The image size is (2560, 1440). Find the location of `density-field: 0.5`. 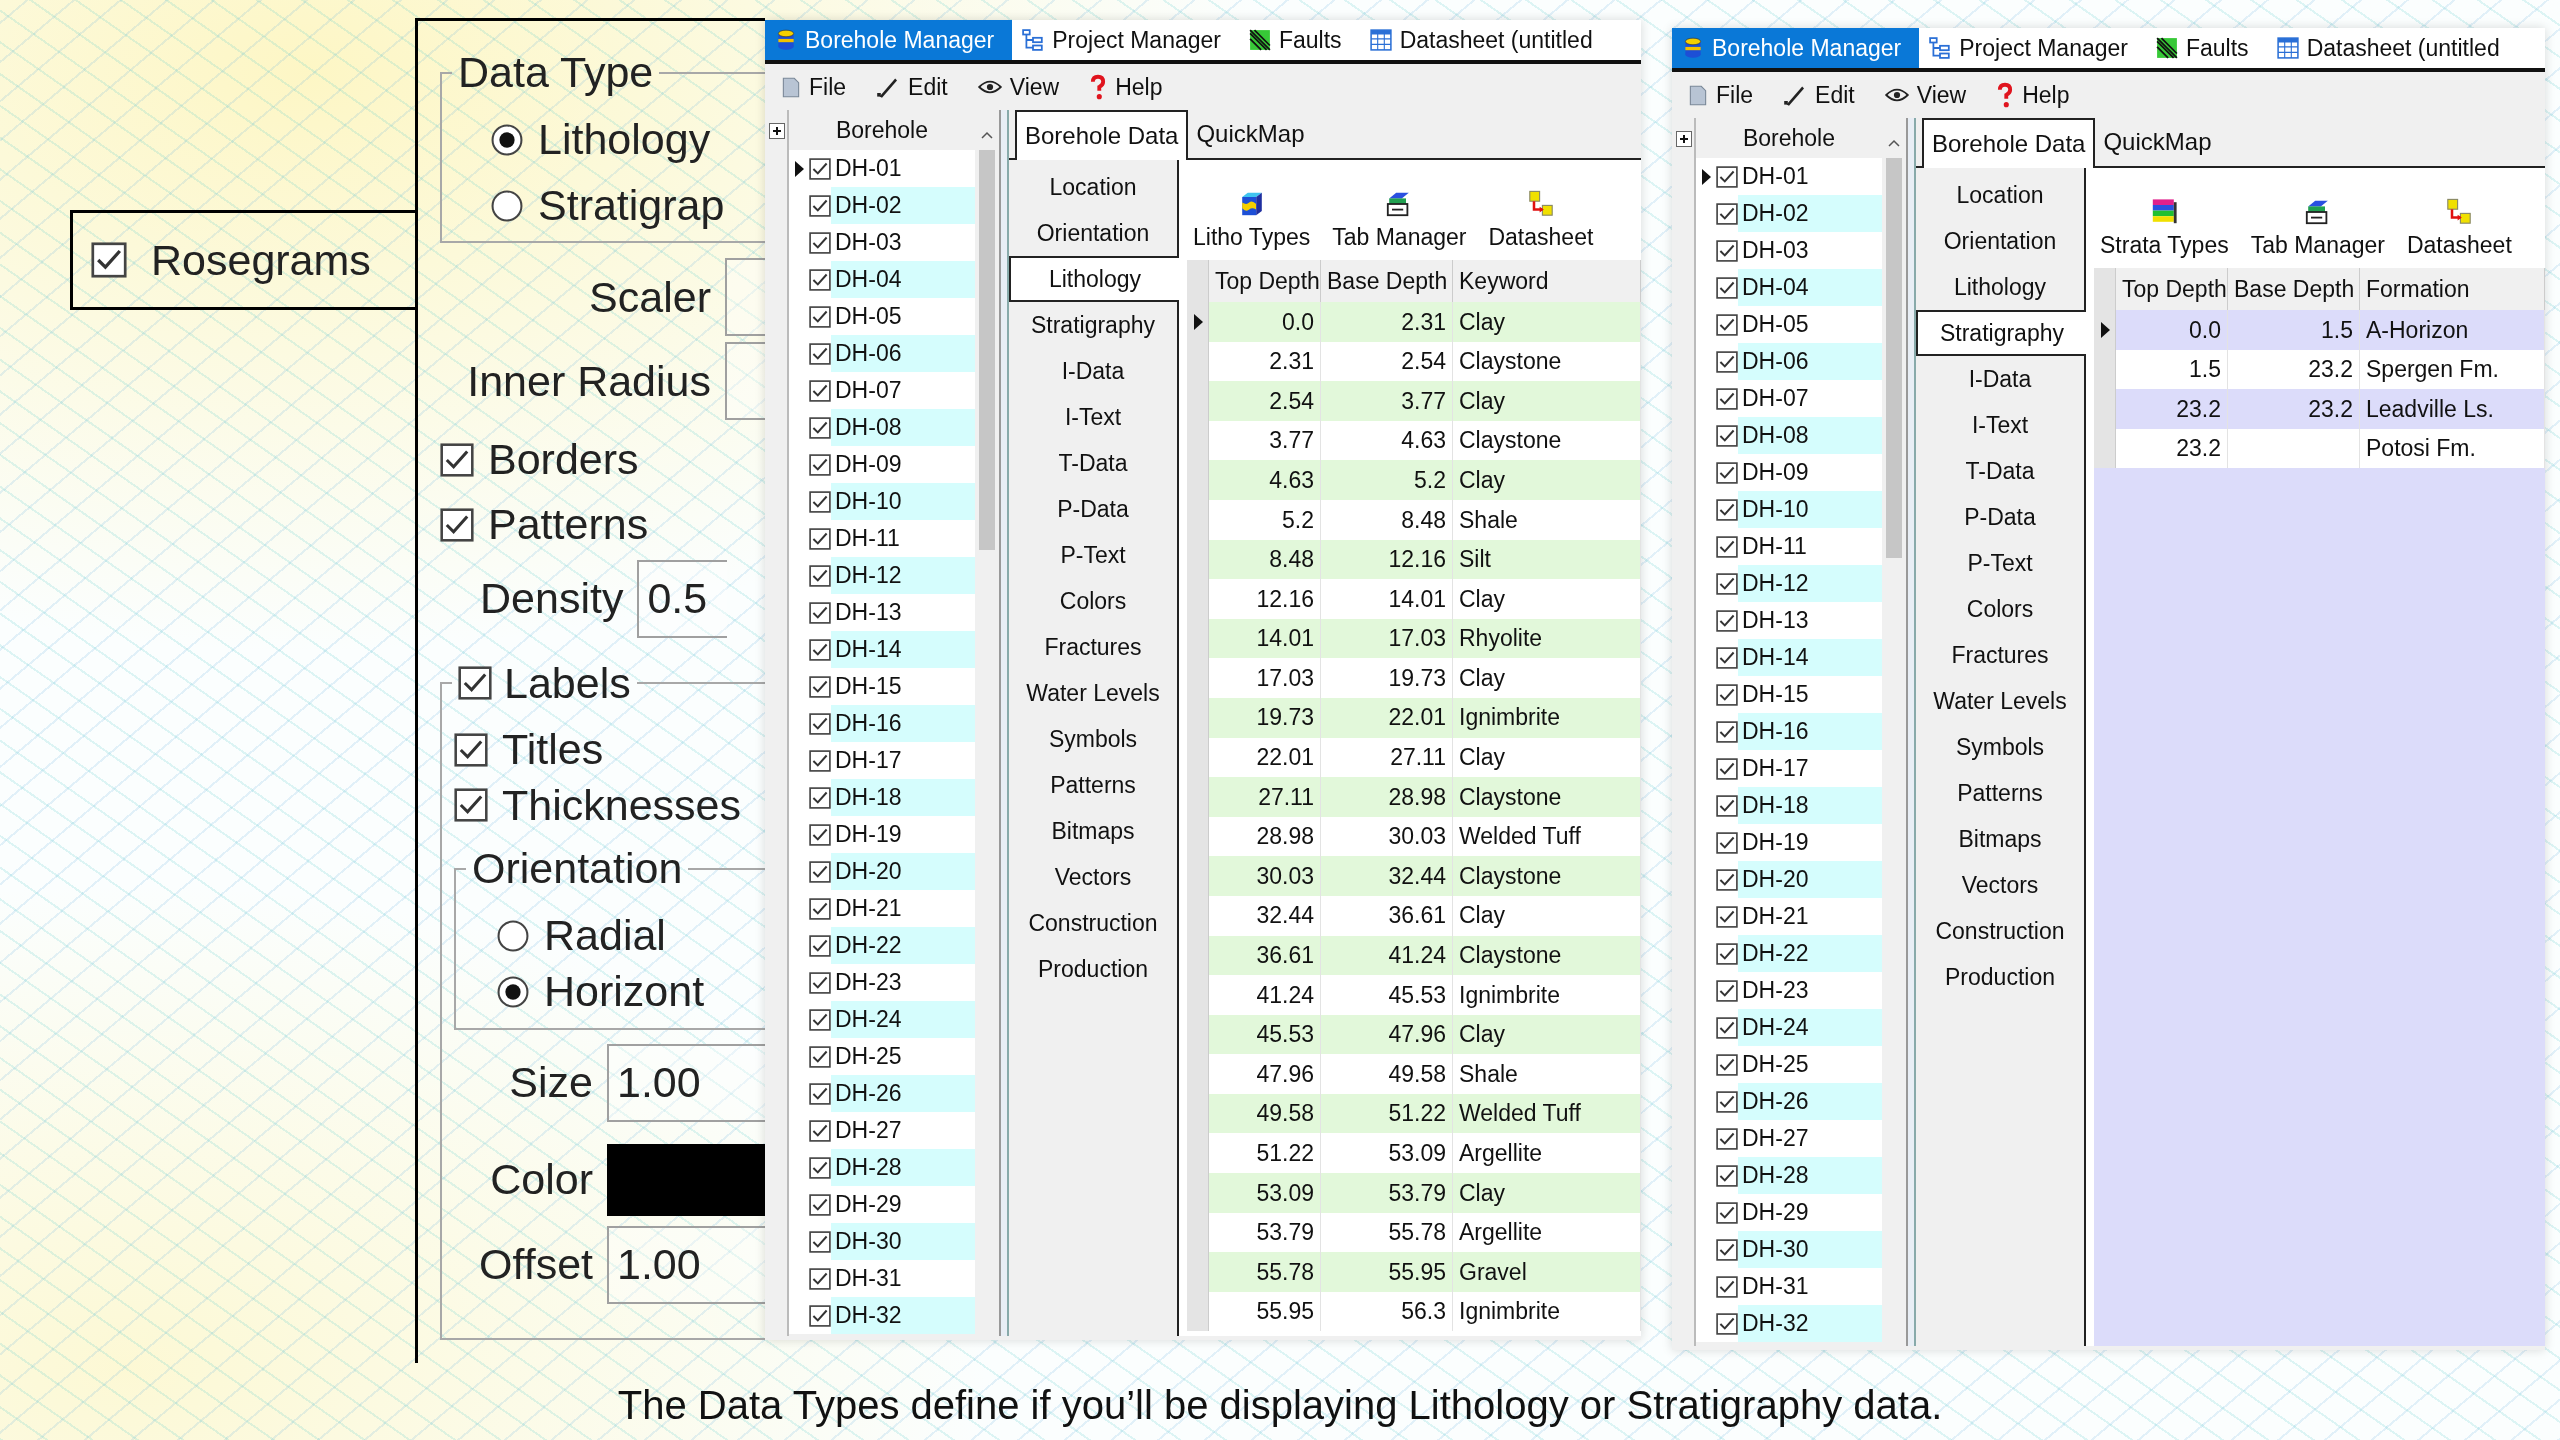

density-field: 0.5 is located at coordinates (682, 598).